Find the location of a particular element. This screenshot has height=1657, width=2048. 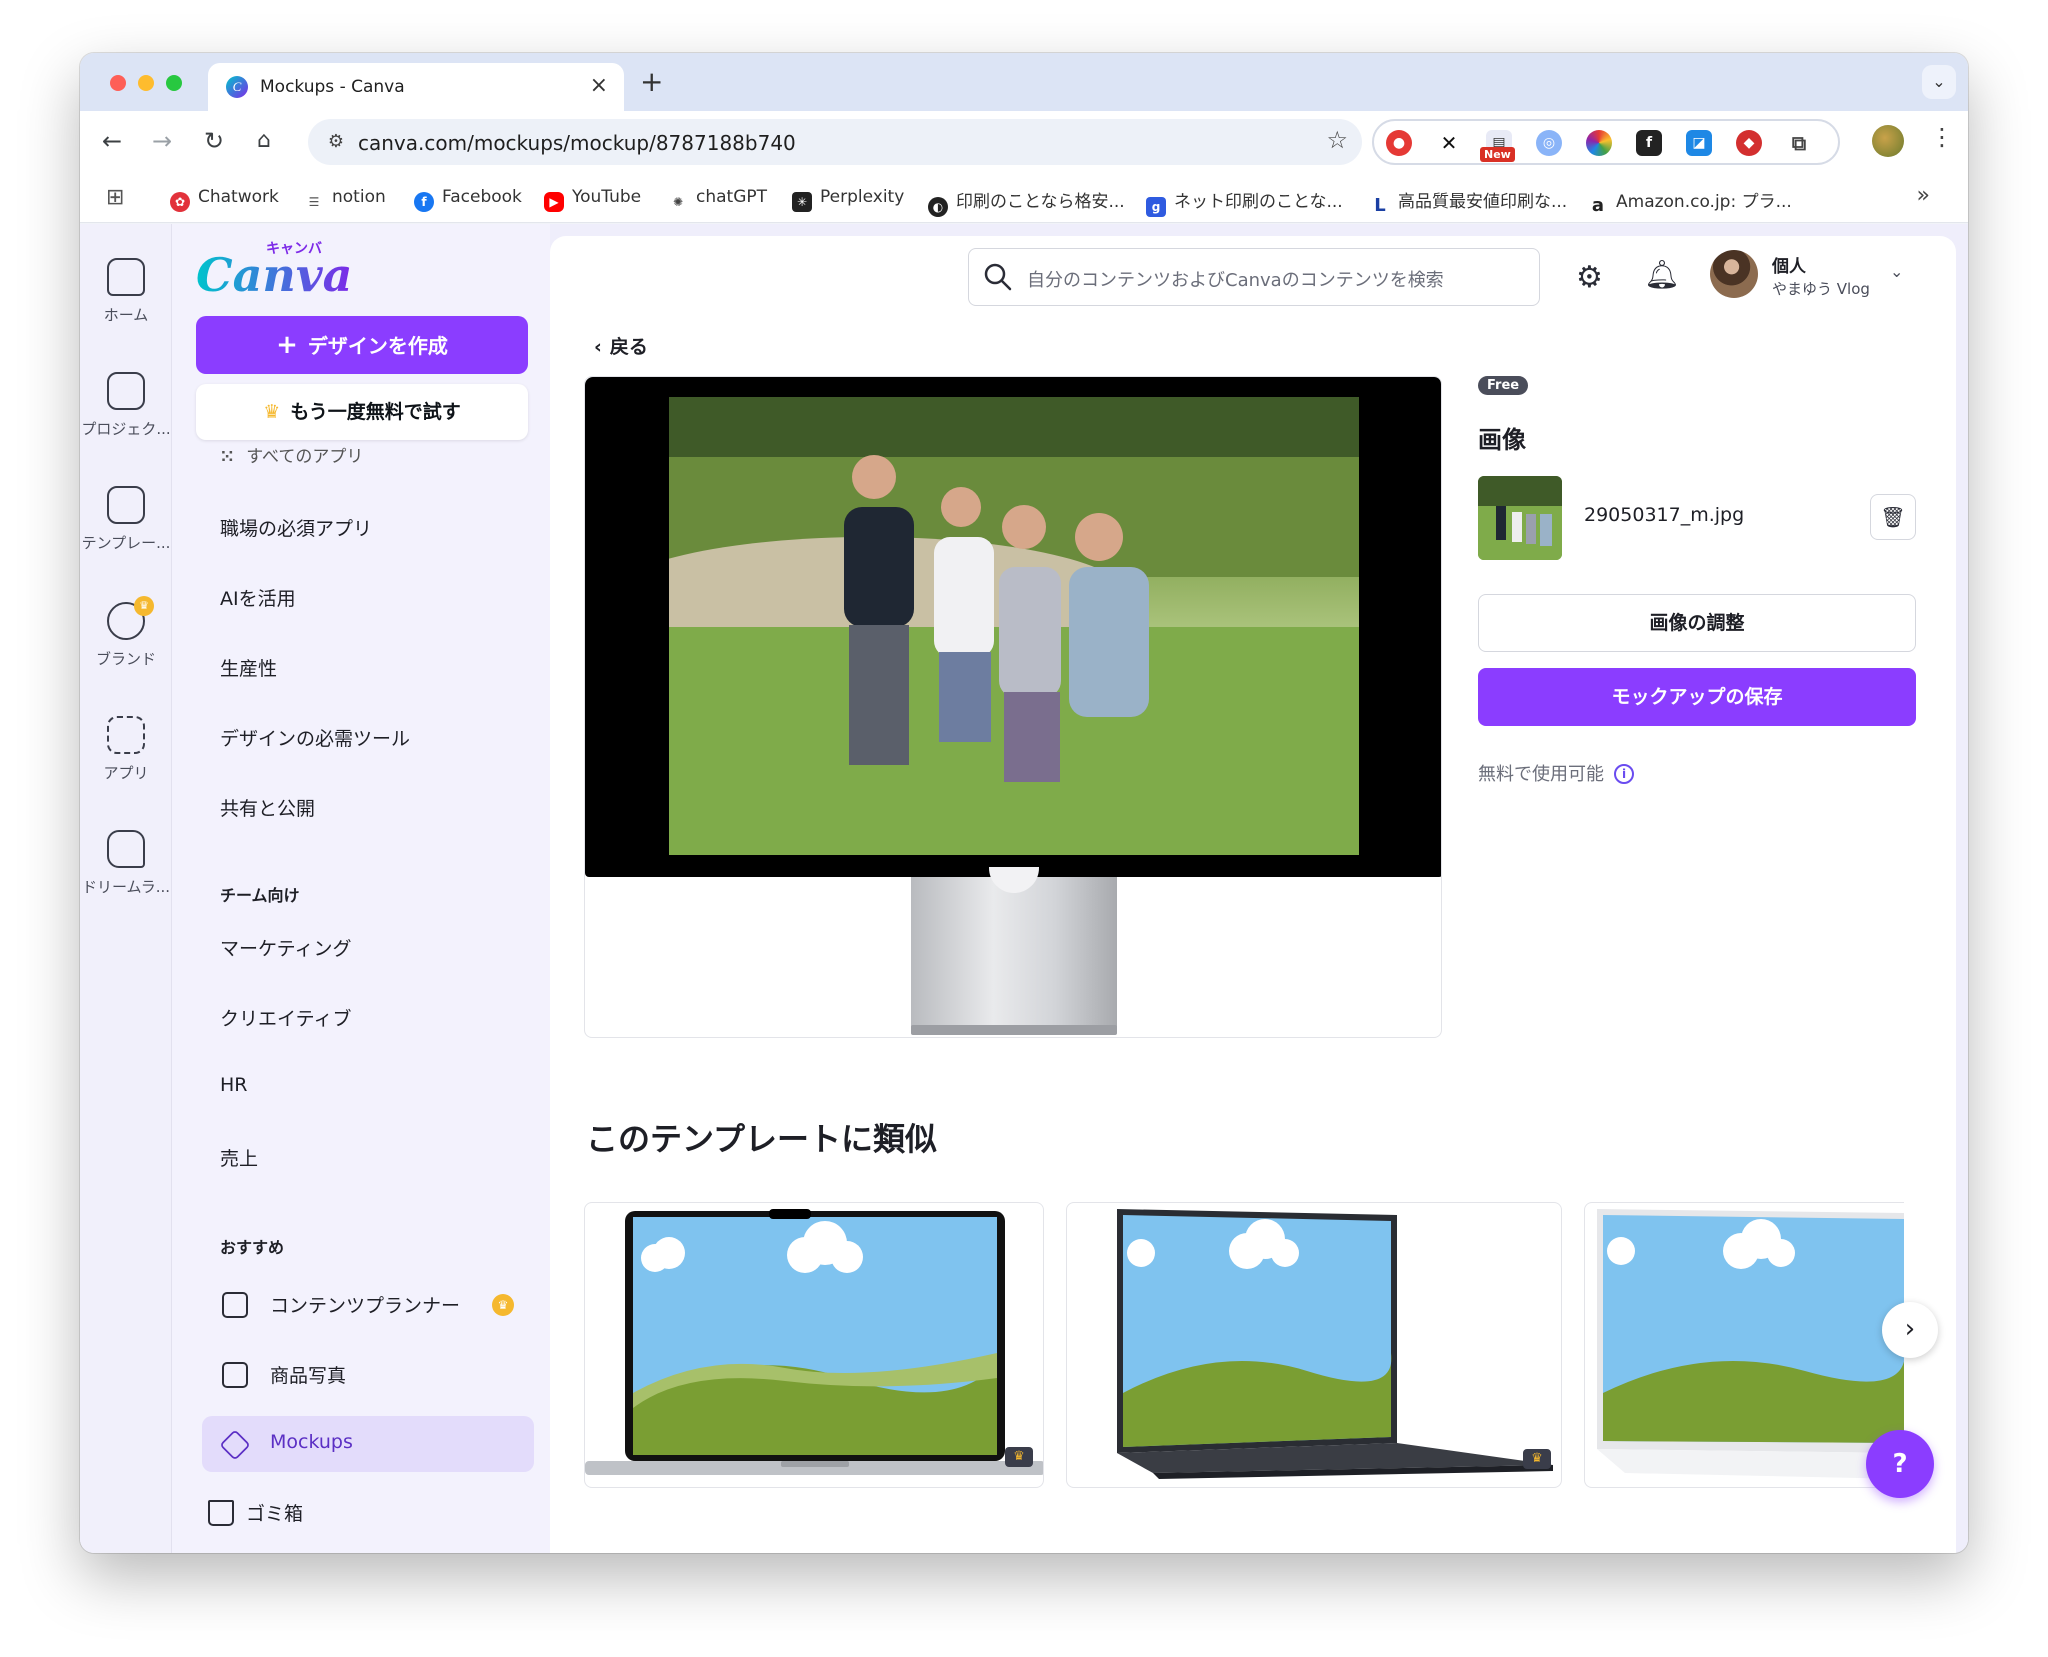

info-icon: i is located at coordinates (1624, 774).